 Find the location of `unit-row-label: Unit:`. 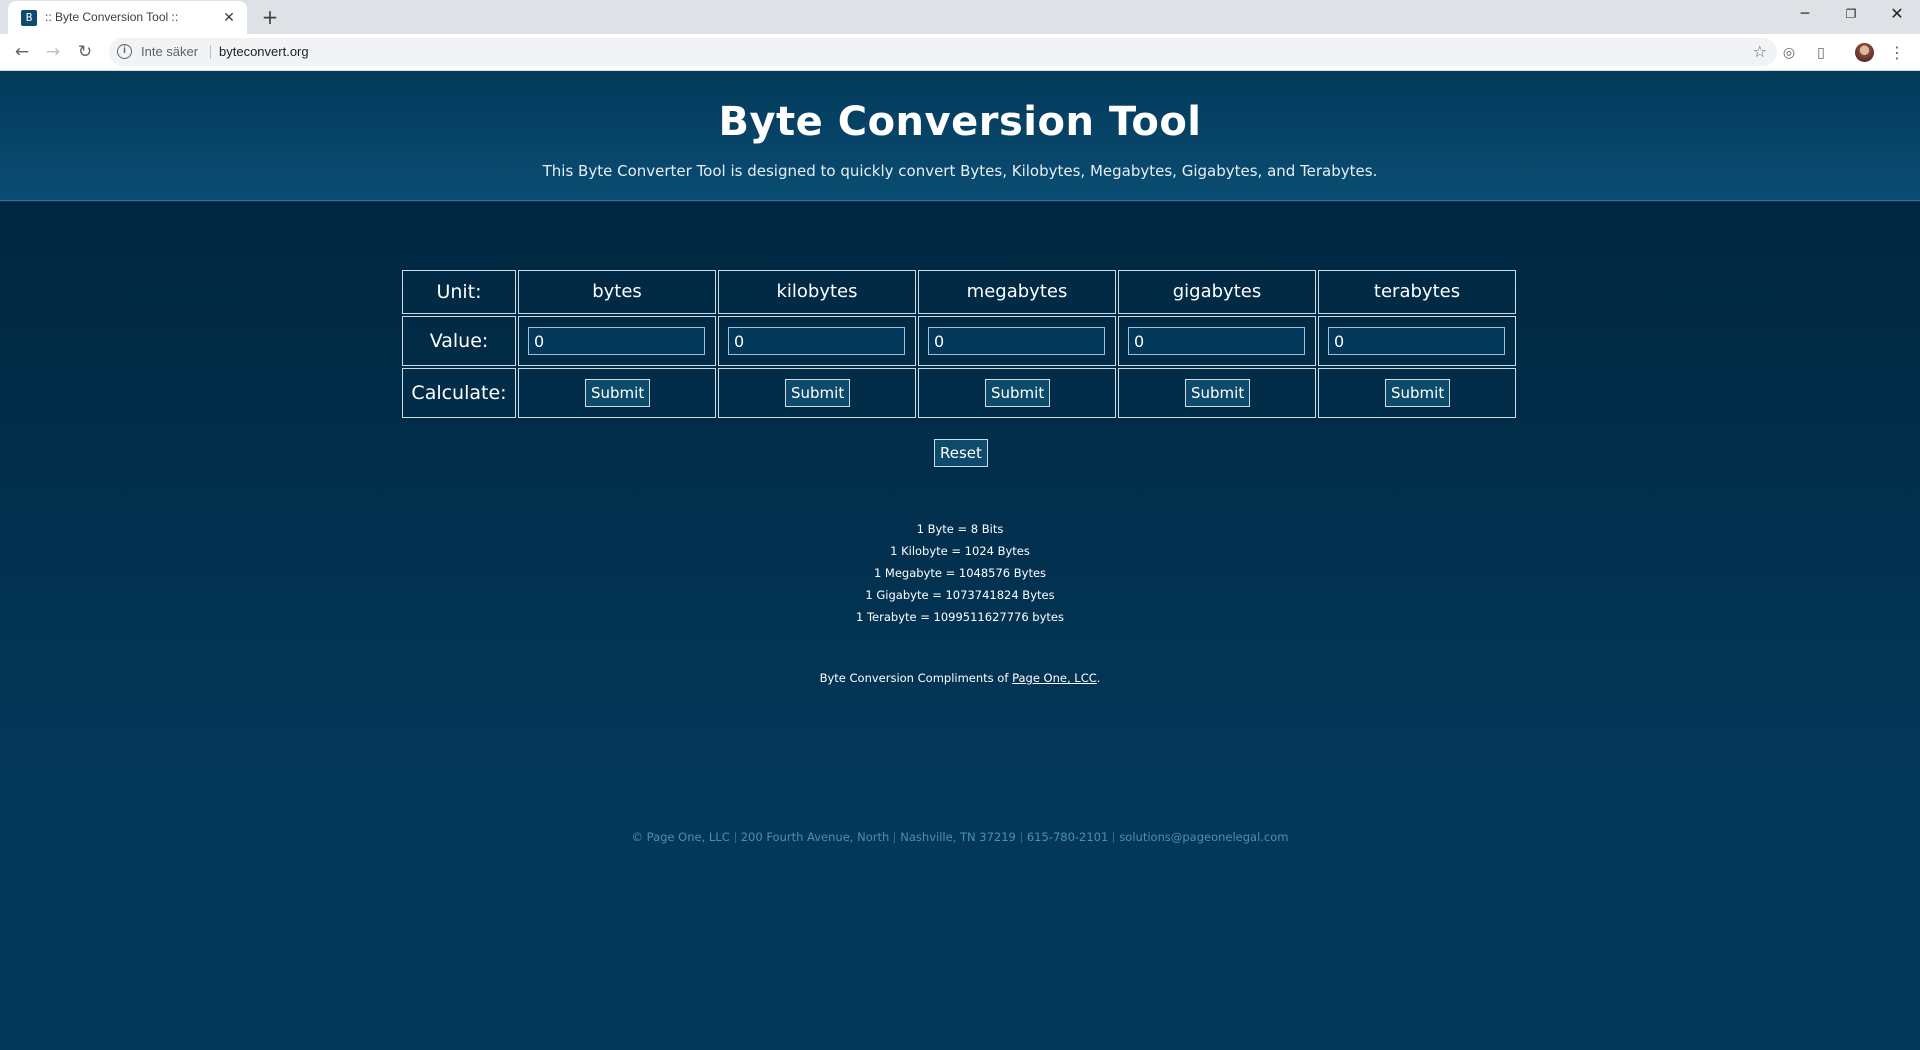

unit-row-label: Unit: is located at coordinates (459, 292).